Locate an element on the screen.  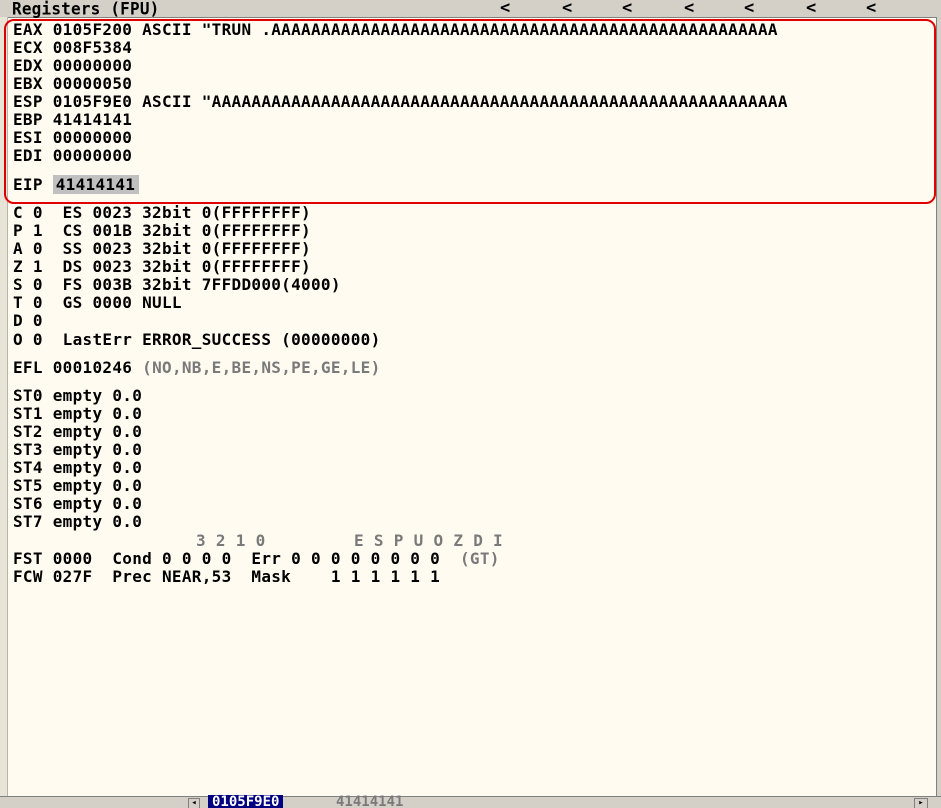
fpu-st7: ST7 empty 0.0 is located at coordinates (77, 522).